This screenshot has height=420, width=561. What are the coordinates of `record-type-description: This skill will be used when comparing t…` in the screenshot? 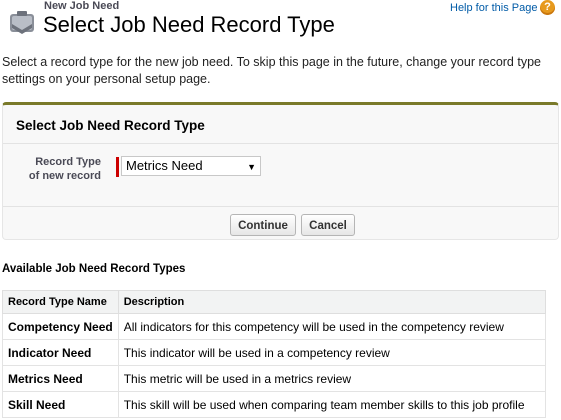 It's located at (332, 404).